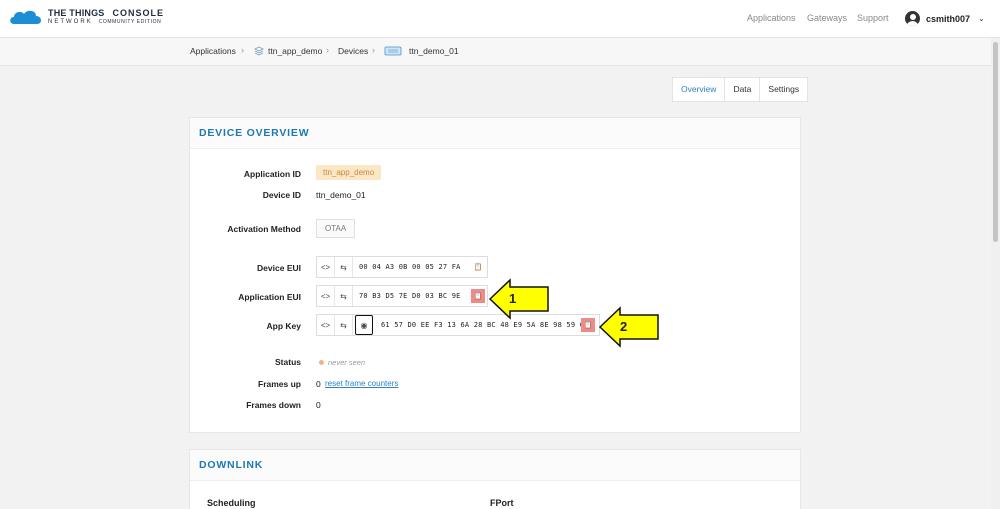 The image size is (1000, 509). I want to click on status-value: never seen, so click(342, 362).